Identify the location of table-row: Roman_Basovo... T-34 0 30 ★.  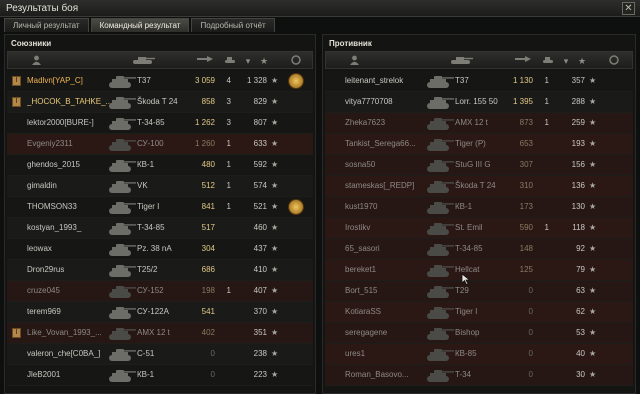
(479, 375).